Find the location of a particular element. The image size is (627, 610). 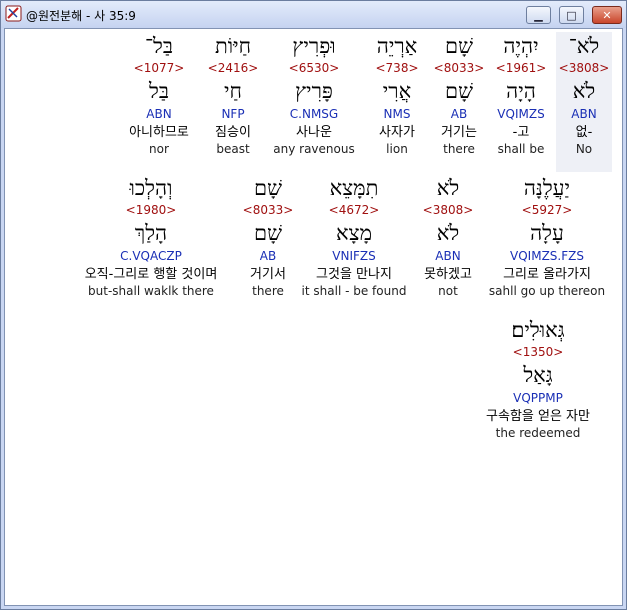

morph-code: VQPPMP is located at coordinates (538, 398).